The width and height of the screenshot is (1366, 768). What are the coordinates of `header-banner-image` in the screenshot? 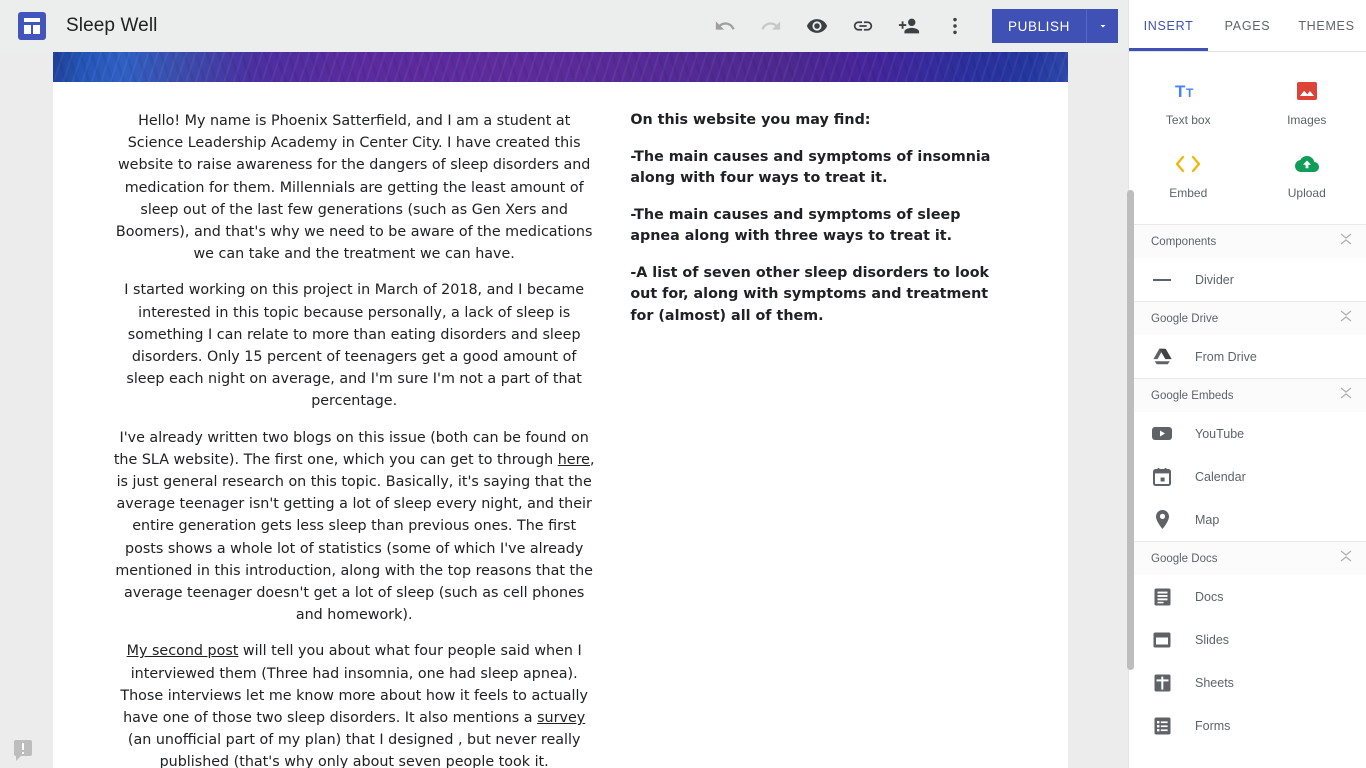 It's located at (560, 67).